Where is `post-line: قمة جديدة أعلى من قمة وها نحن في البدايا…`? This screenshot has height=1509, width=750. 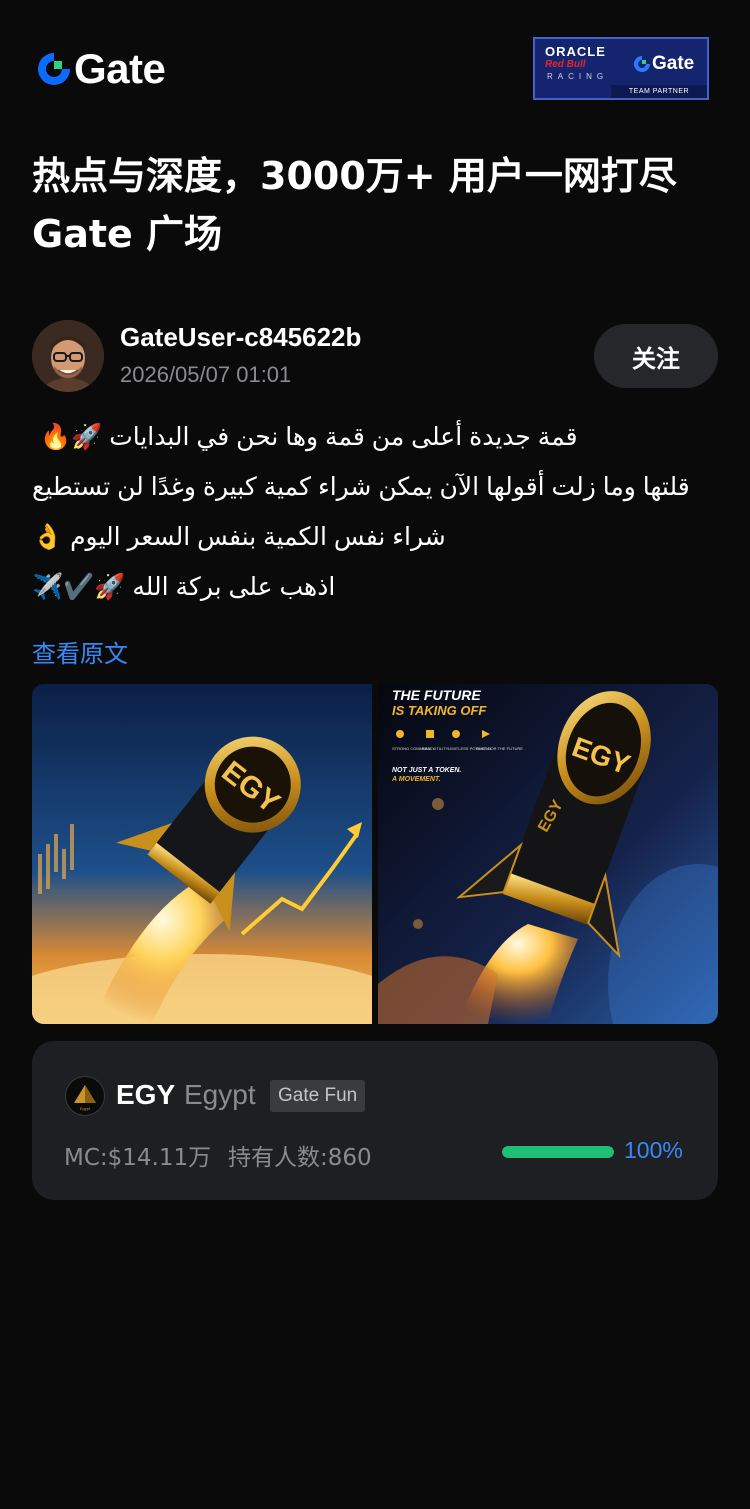
post-line: قمة جديدة أعلى من قمة وها نحن في البدايا… is located at coordinates (309, 437).